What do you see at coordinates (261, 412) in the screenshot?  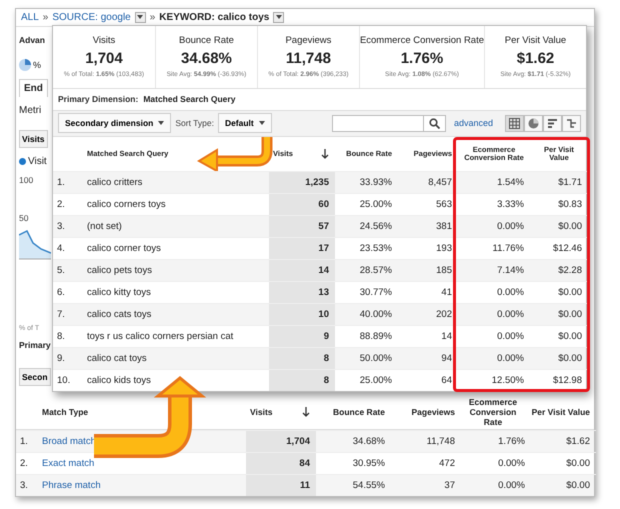 I see `column-header: Visits` at bounding box center [261, 412].